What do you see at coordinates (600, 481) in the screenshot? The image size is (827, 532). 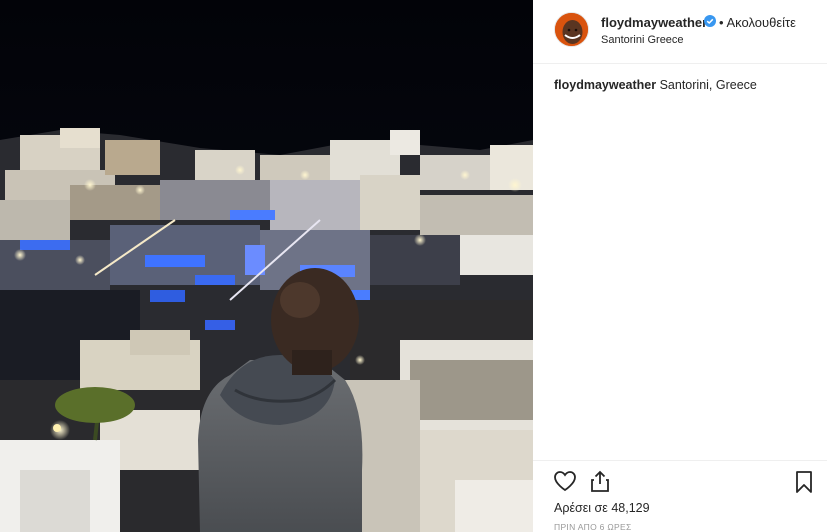 I see `share-icon` at bounding box center [600, 481].